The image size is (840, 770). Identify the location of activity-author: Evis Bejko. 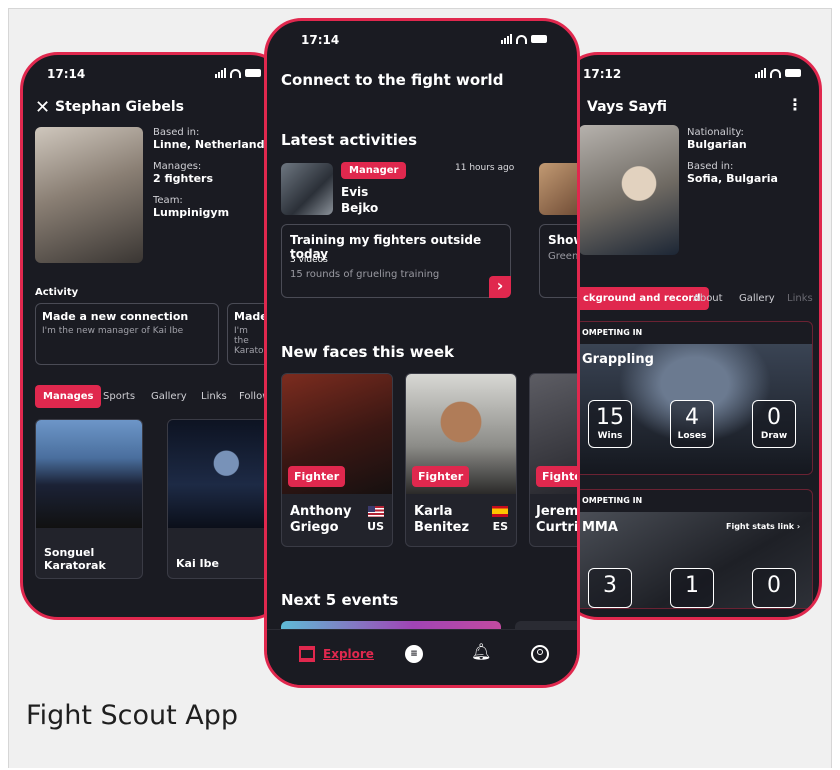
(361, 200).